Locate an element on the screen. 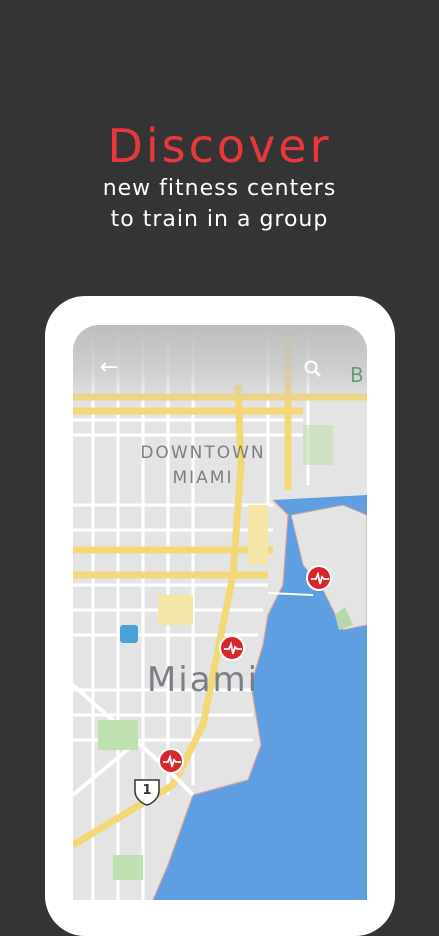  route-shield-number: 1 is located at coordinates (147, 790).